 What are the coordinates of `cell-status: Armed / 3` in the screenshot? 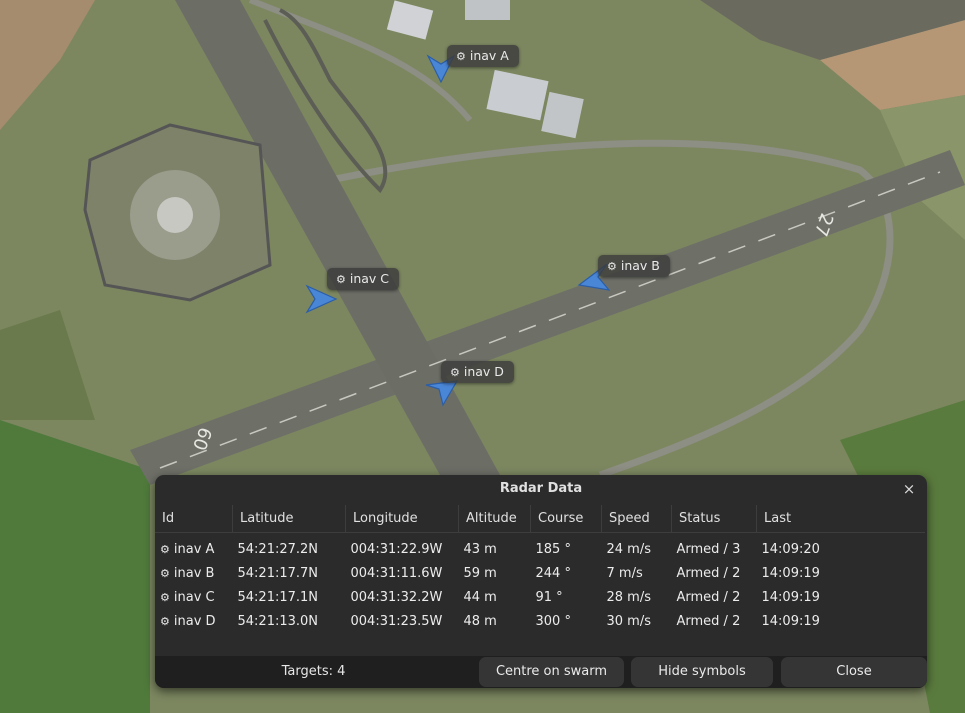 It's located at (708, 549).